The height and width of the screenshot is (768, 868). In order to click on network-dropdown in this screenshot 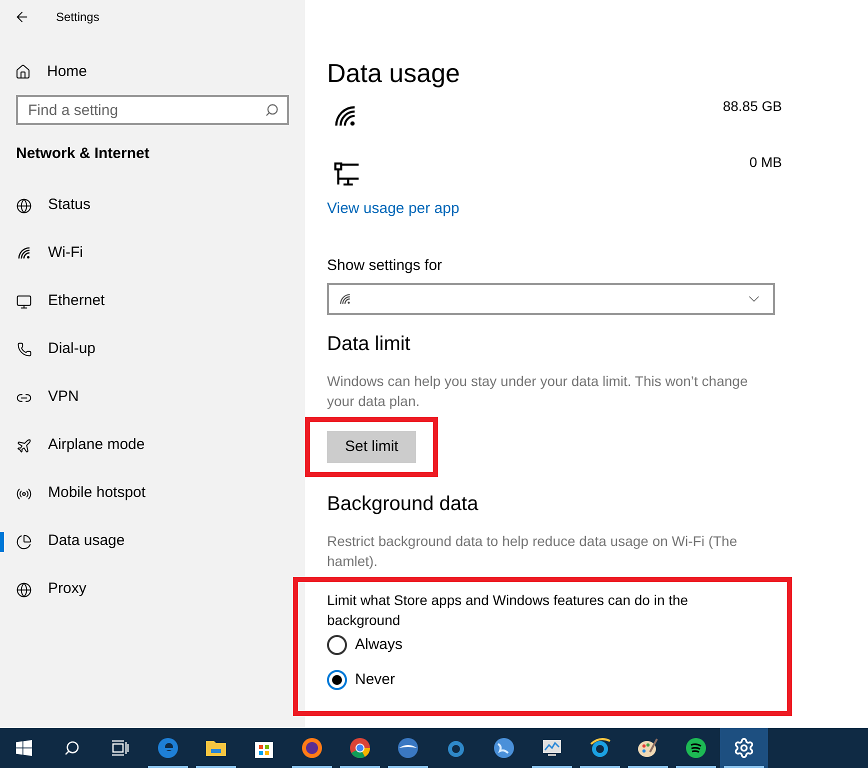, I will do `click(551, 299)`.